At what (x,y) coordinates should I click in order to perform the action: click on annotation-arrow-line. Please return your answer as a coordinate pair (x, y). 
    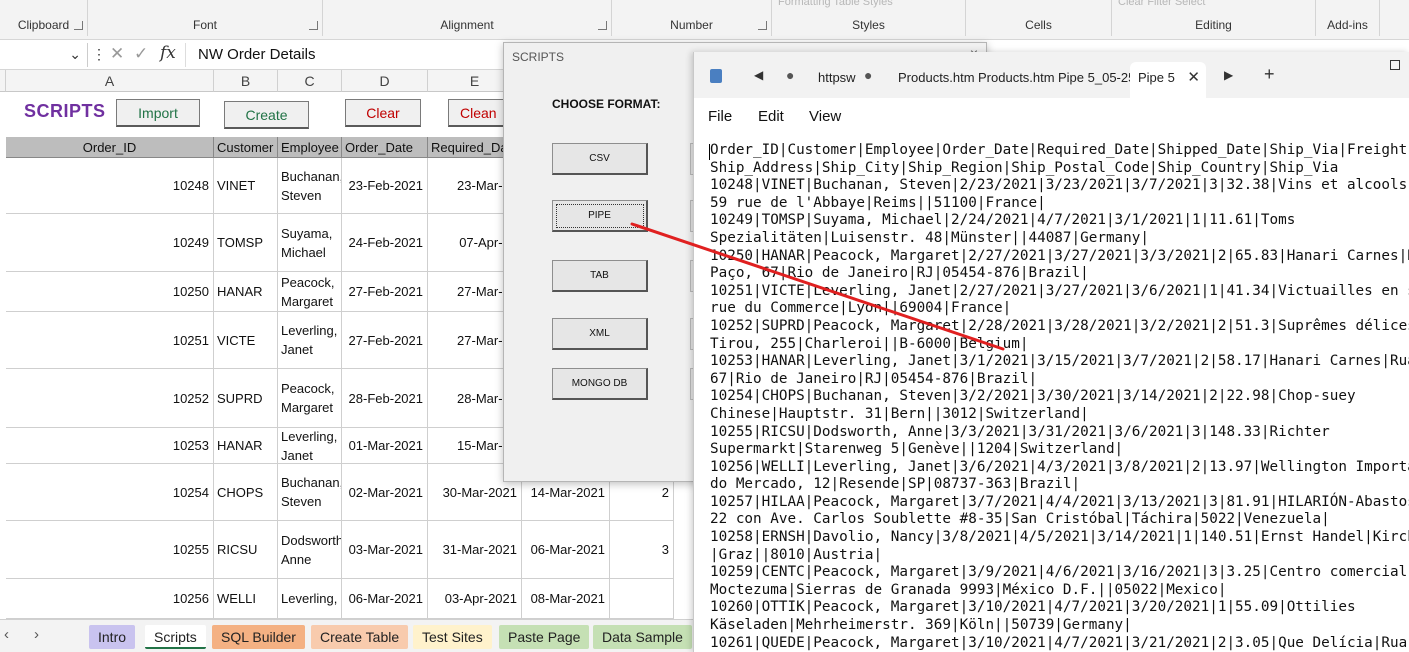
    Looking at the image, I should click on (817, 286).